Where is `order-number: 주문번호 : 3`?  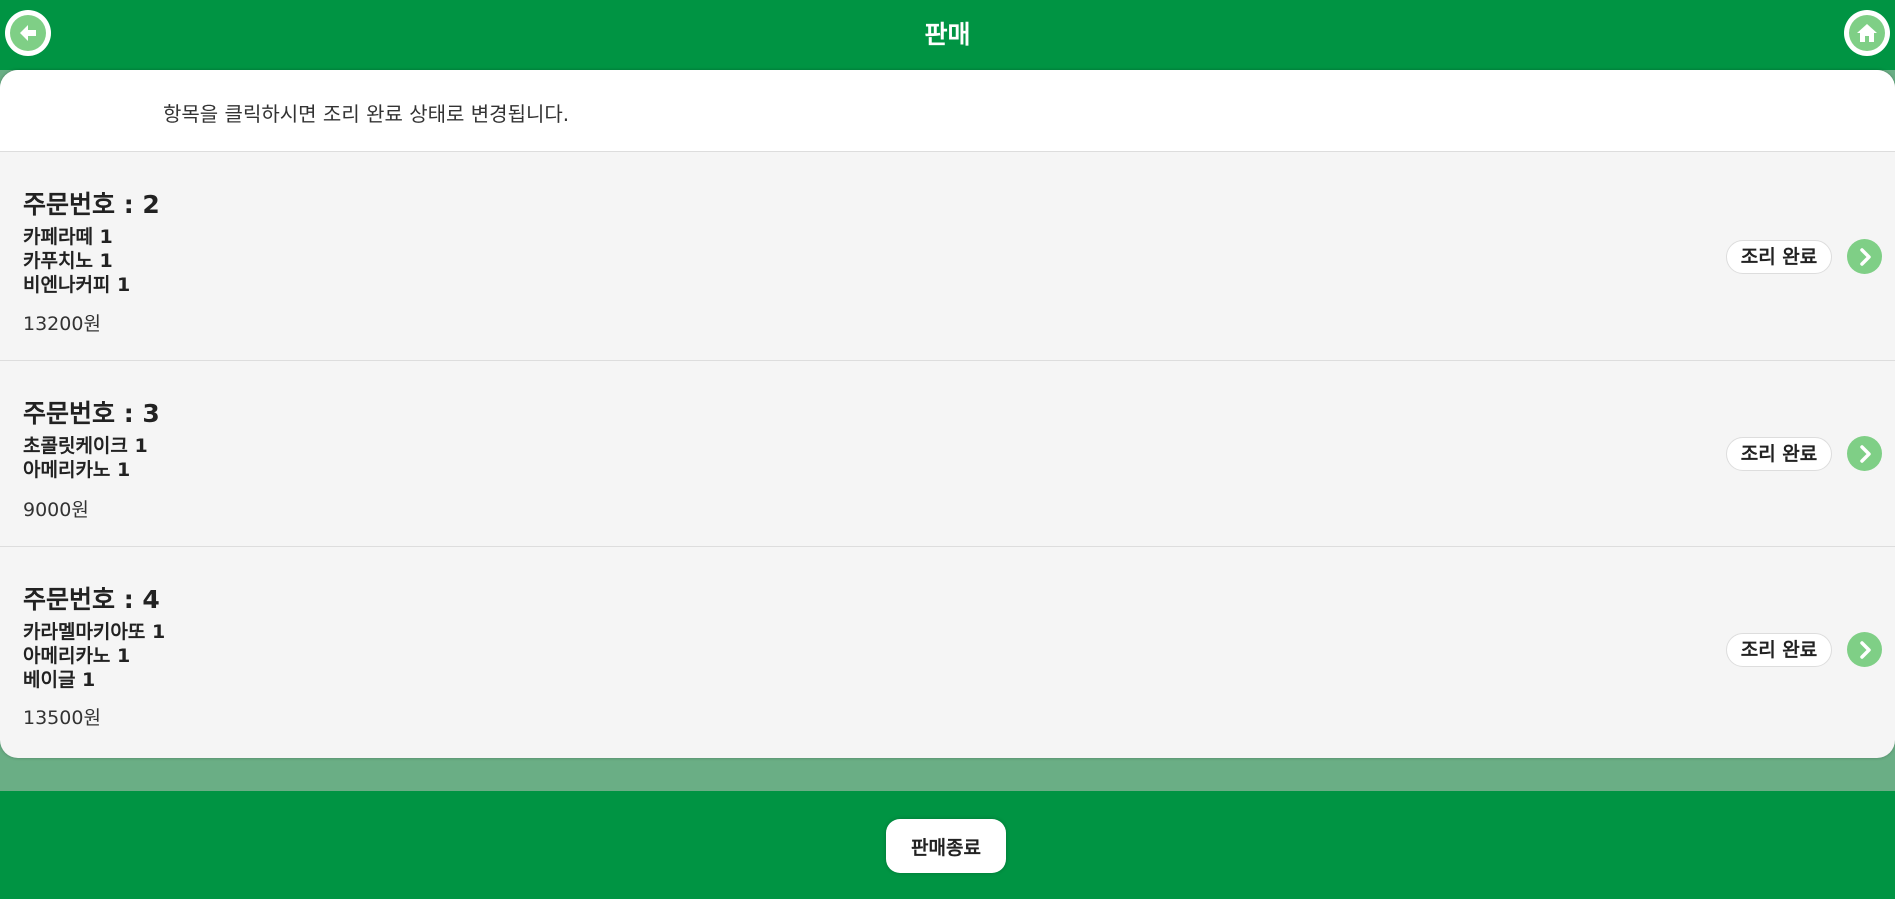
order-number: 주문번호 : 3 is located at coordinates (91, 413).